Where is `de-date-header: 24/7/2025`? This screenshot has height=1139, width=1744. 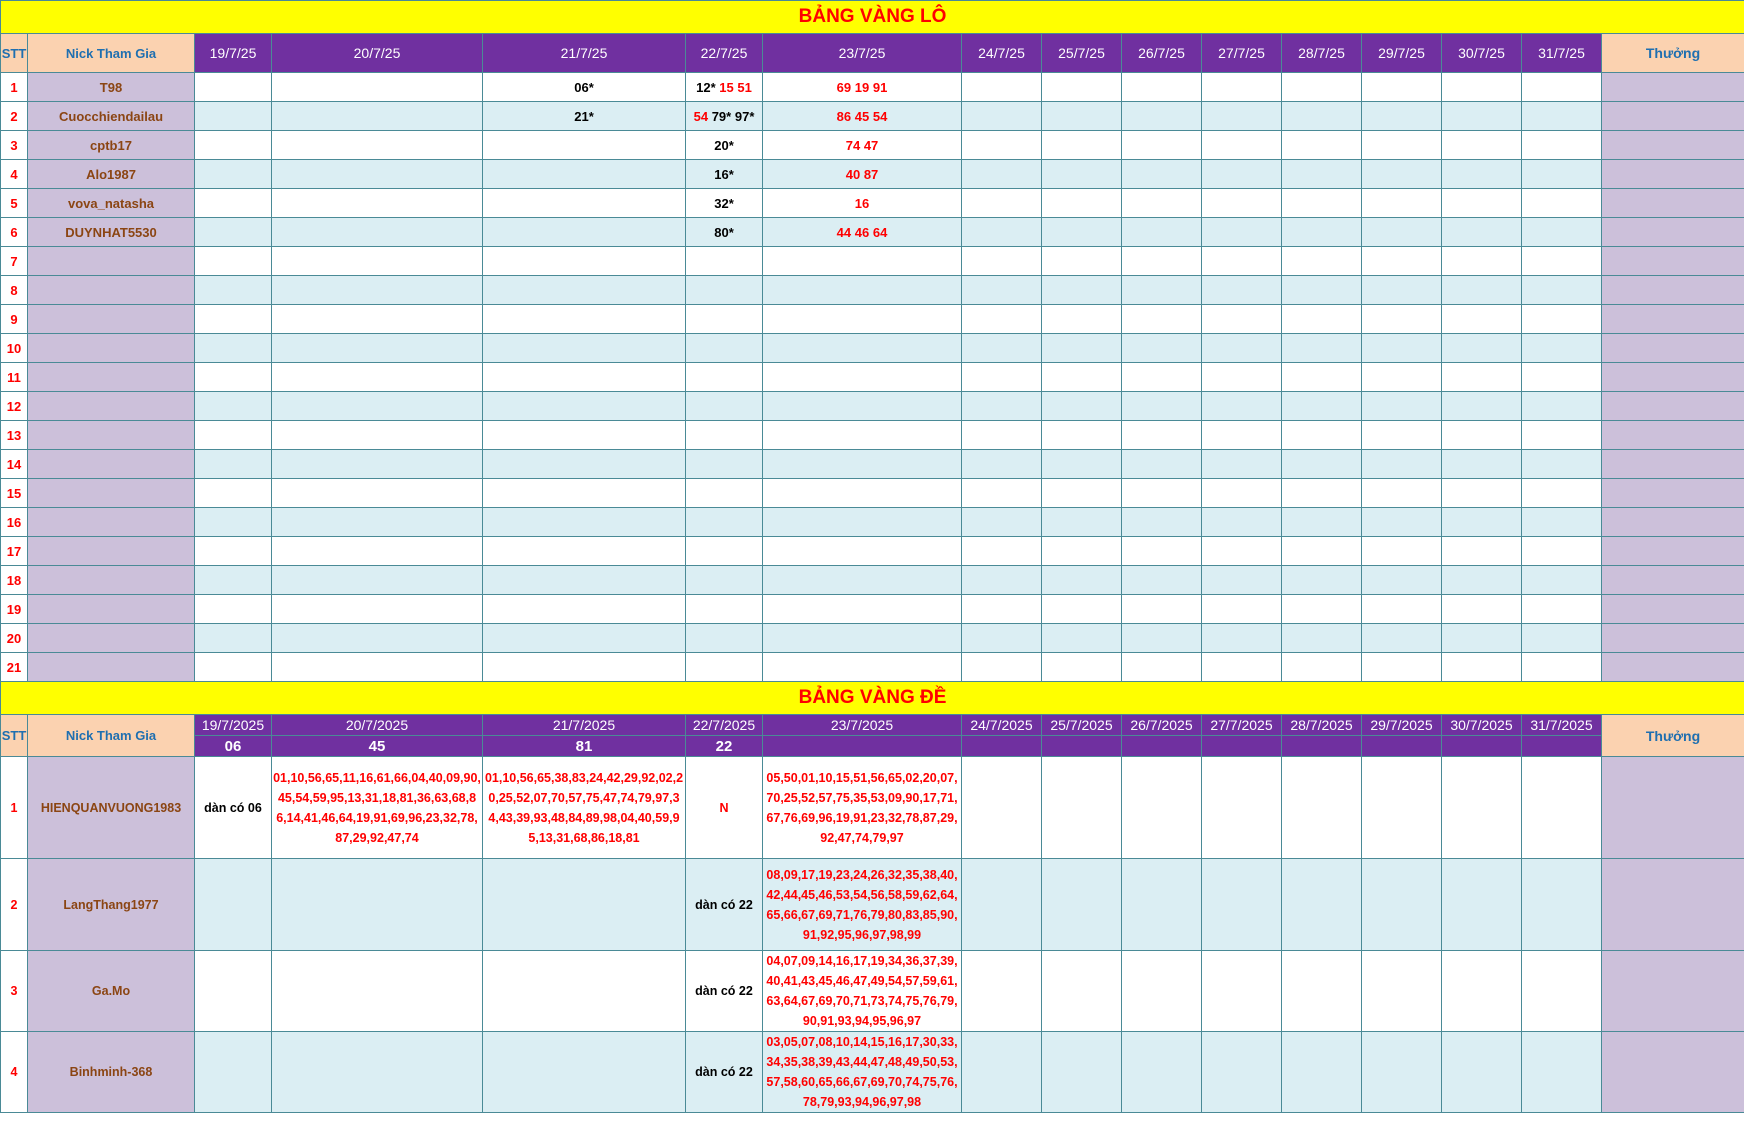
de-date-header: 24/7/2025 is located at coordinates (1001, 725).